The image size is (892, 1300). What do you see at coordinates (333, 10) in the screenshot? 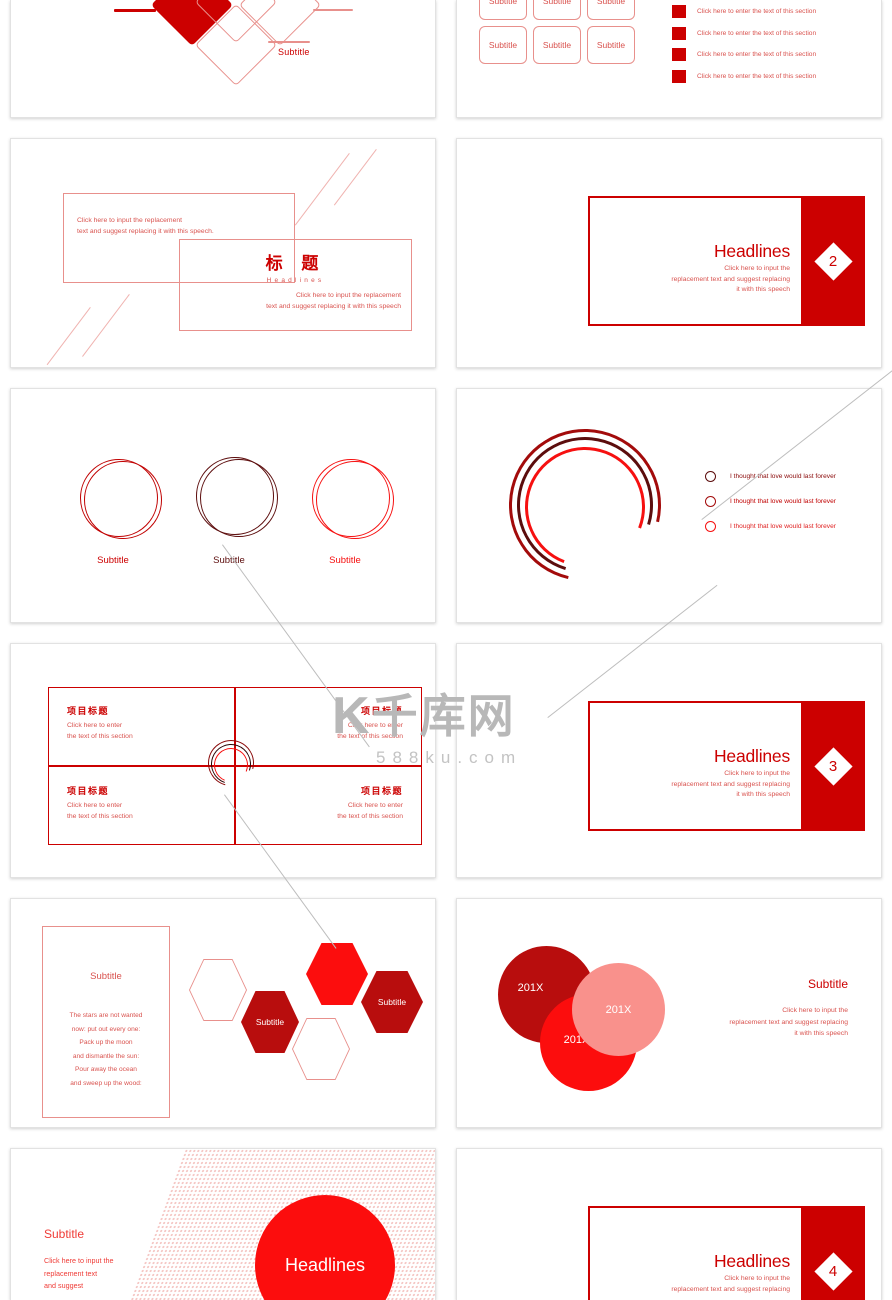
I see `accent-rule-right` at bounding box center [333, 10].